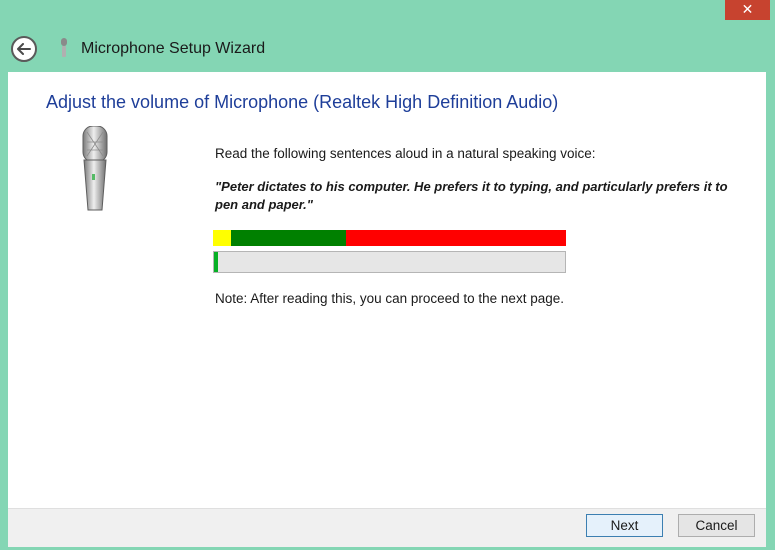 The image size is (775, 550). I want to click on cancel-button: Cancel, so click(716, 525).